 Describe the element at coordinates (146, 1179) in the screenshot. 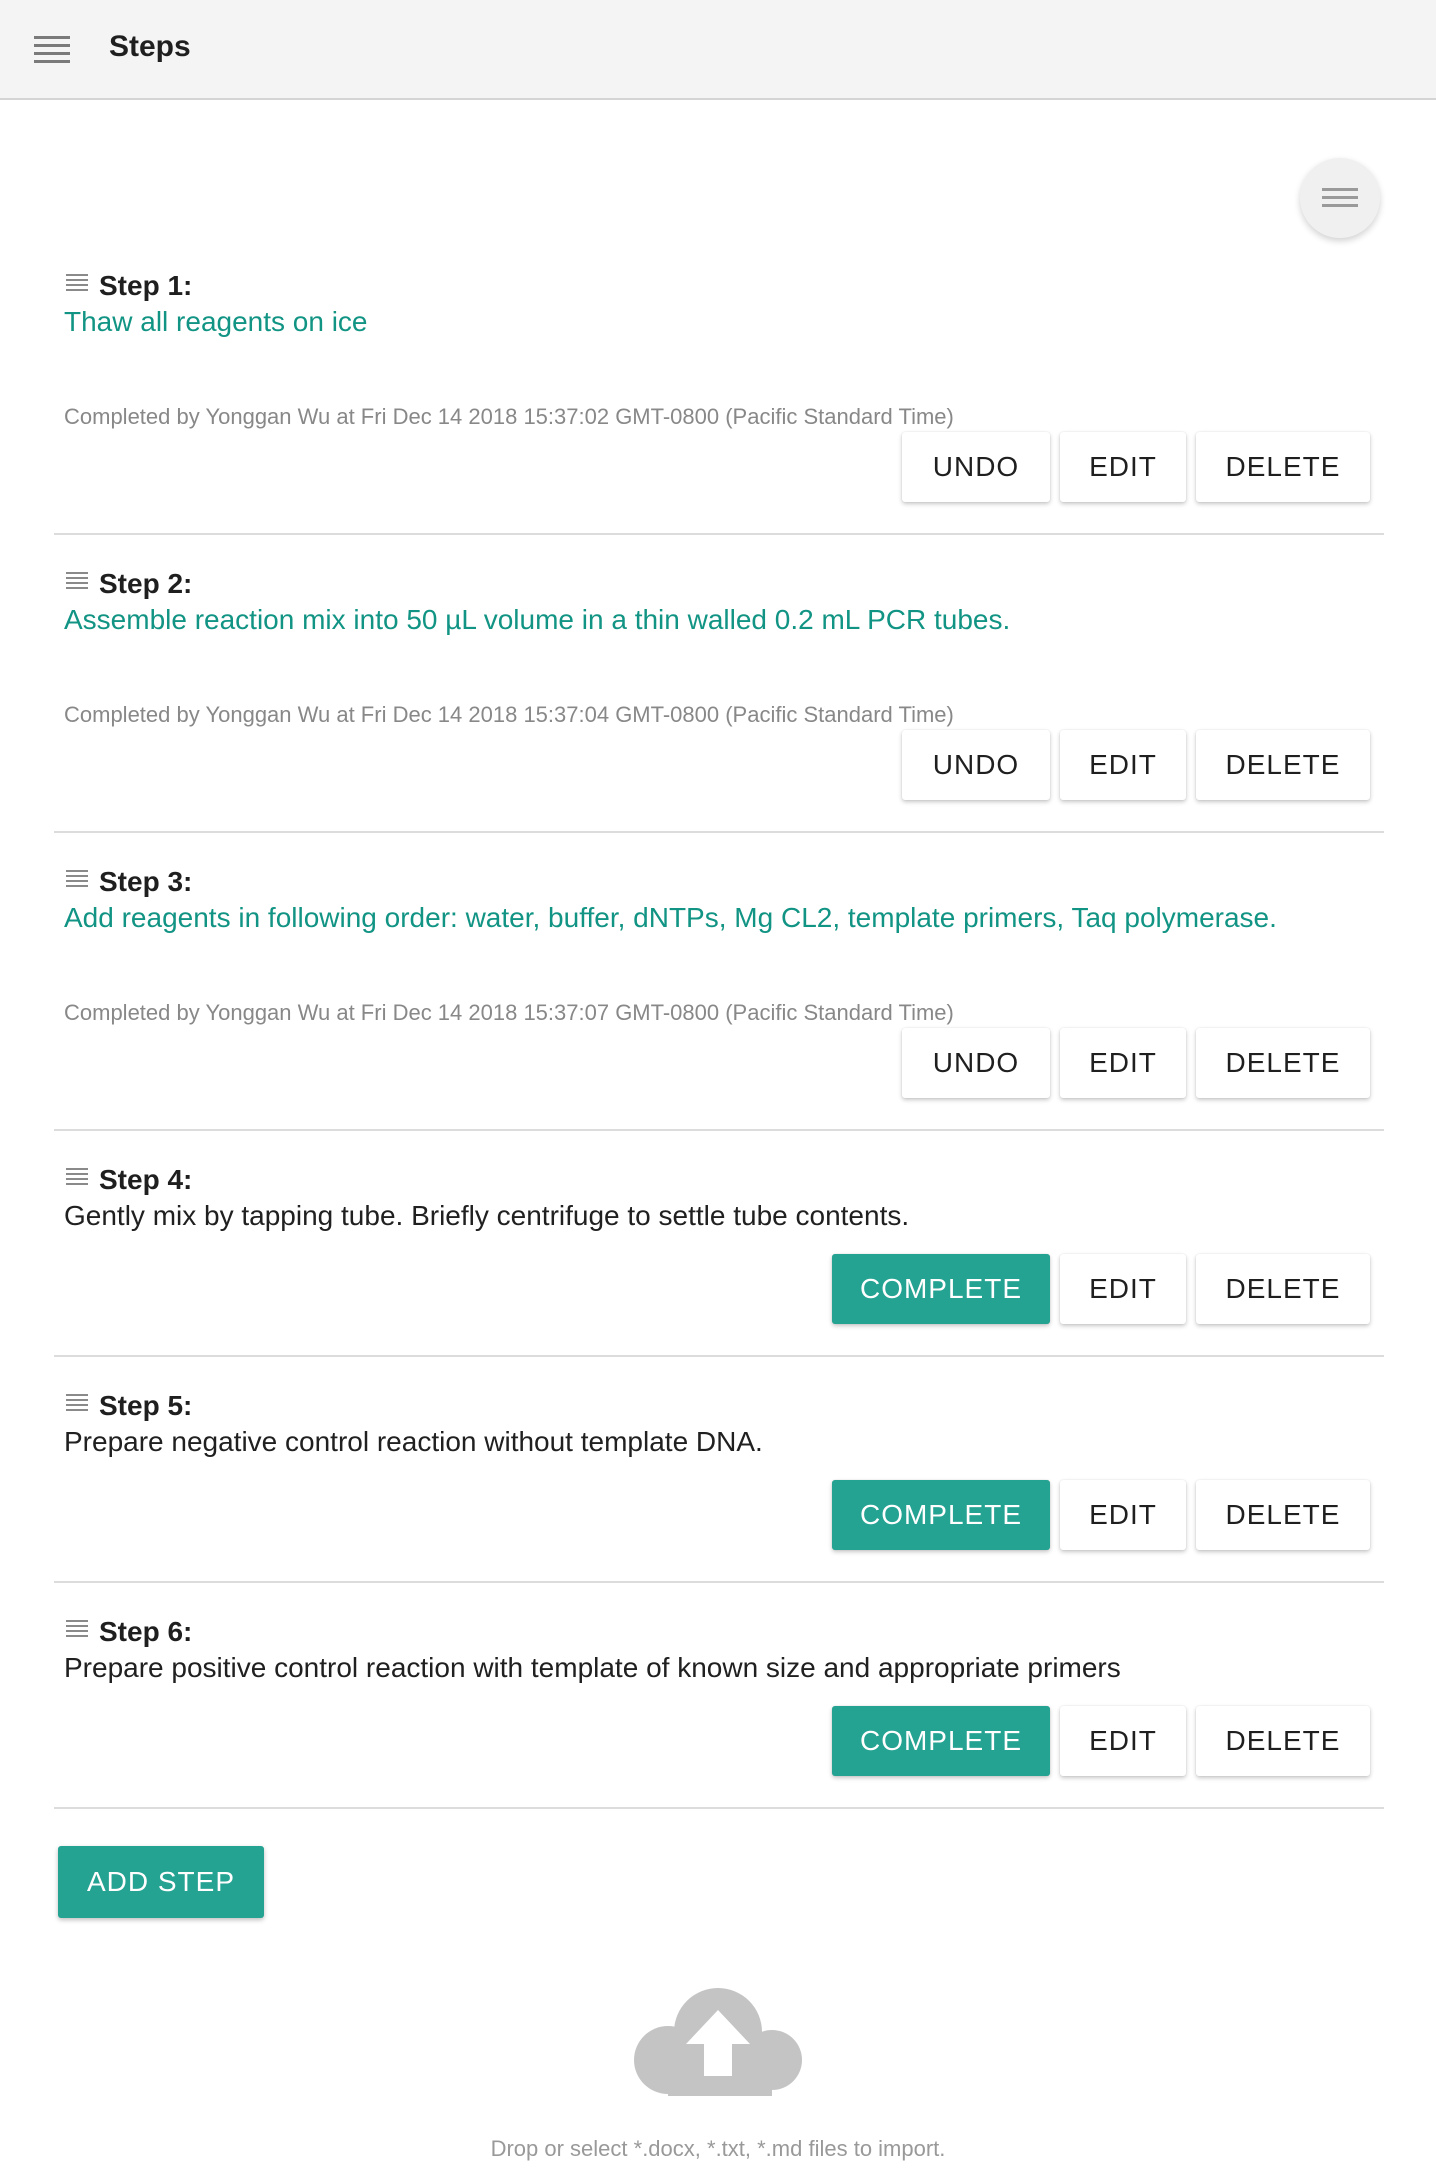

I see `step-label: Step 4:` at that location.